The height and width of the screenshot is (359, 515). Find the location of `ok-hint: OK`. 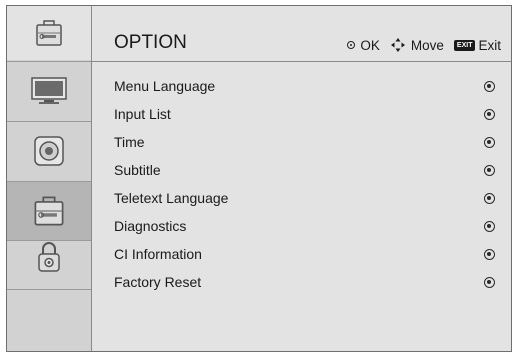

ok-hint: OK is located at coordinates (370, 45).